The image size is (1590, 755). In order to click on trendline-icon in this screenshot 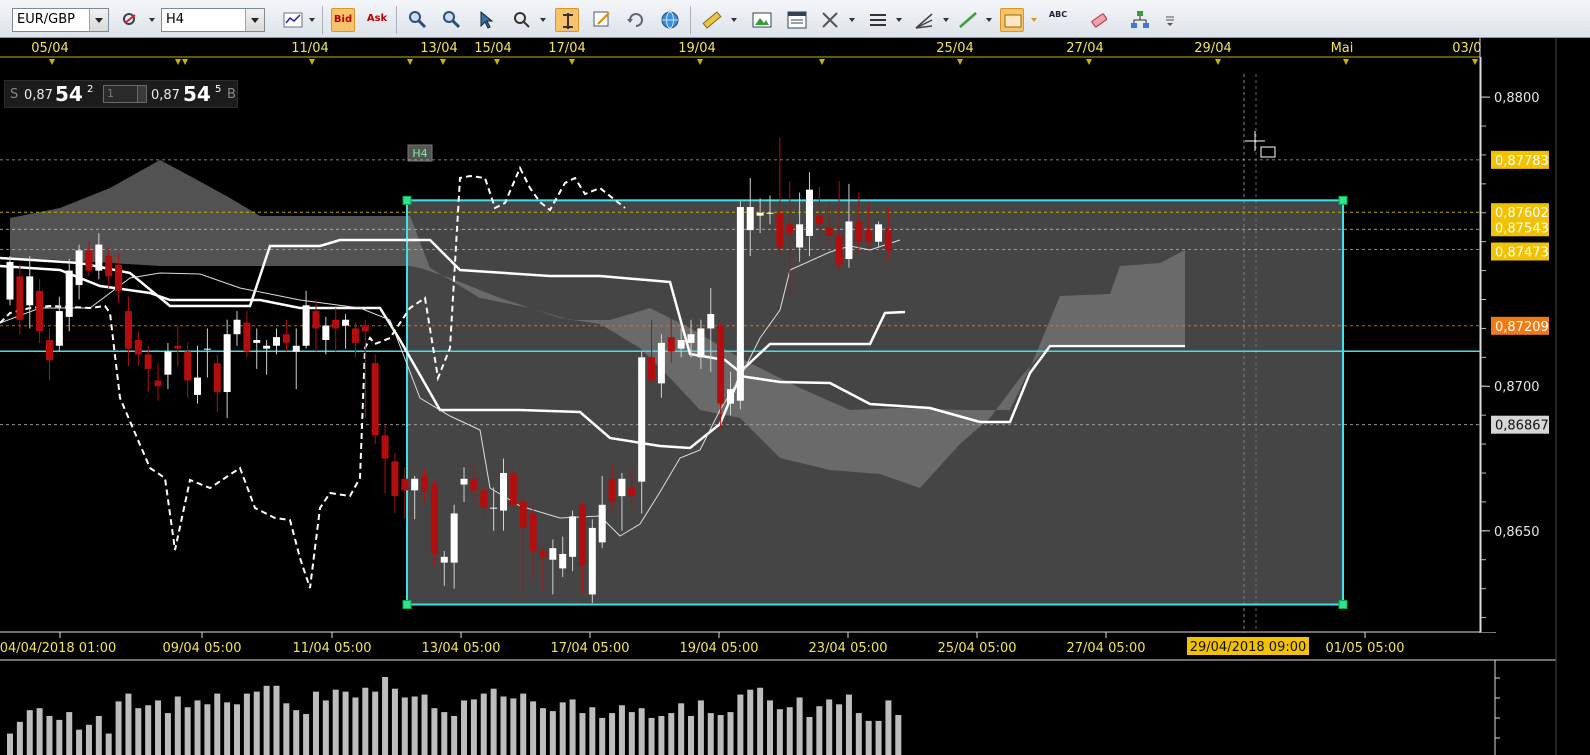, I will do `click(968, 20)`.